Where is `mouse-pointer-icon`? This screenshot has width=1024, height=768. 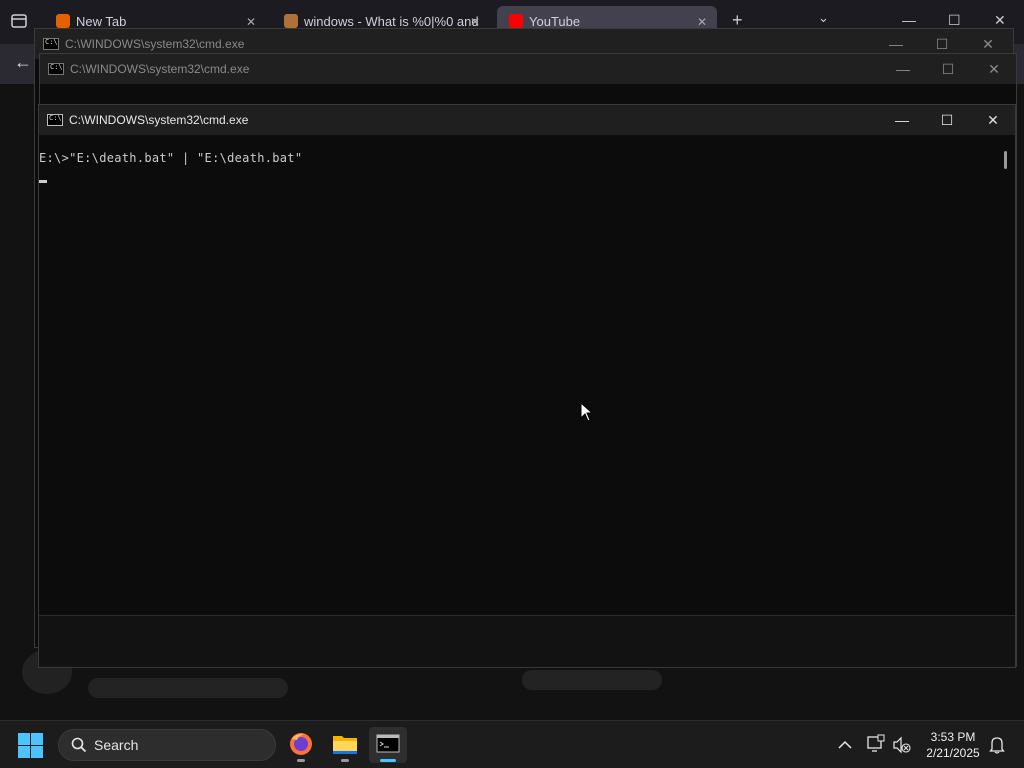 mouse-pointer-icon is located at coordinates (587, 412).